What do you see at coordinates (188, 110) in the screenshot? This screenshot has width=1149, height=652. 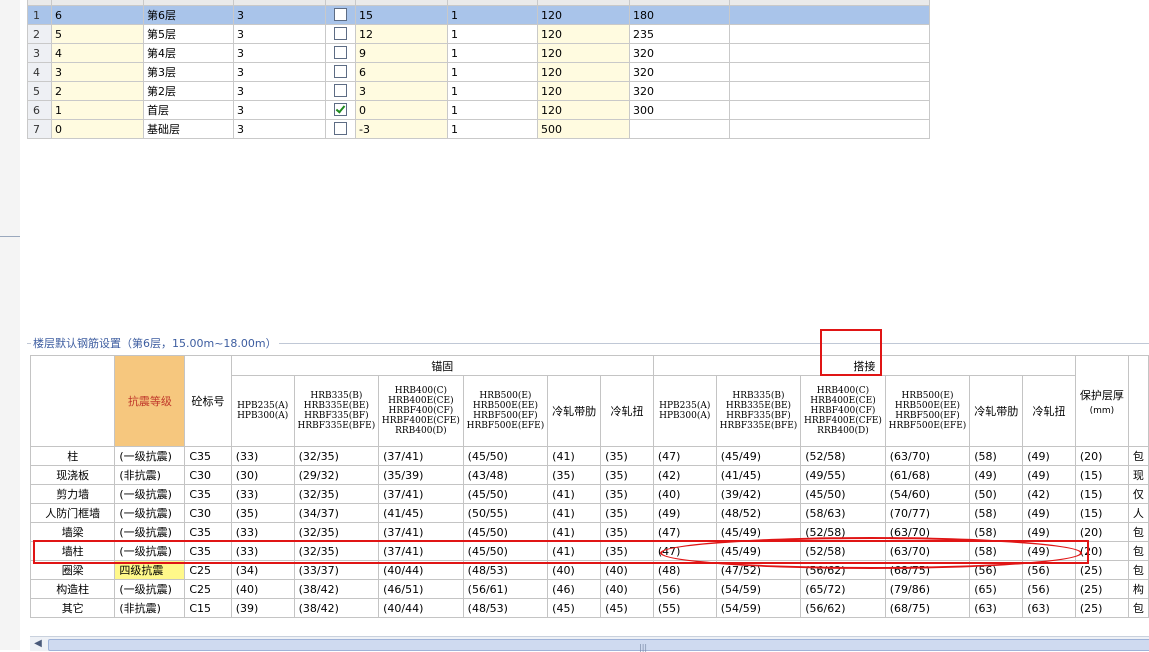 I see `floor-cell-name: 首层` at bounding box center [188, 110].